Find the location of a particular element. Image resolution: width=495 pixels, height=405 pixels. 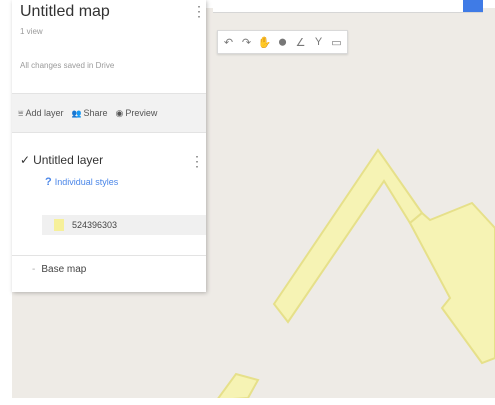

basemap-toggle: - is located at coordinates (33, 269).